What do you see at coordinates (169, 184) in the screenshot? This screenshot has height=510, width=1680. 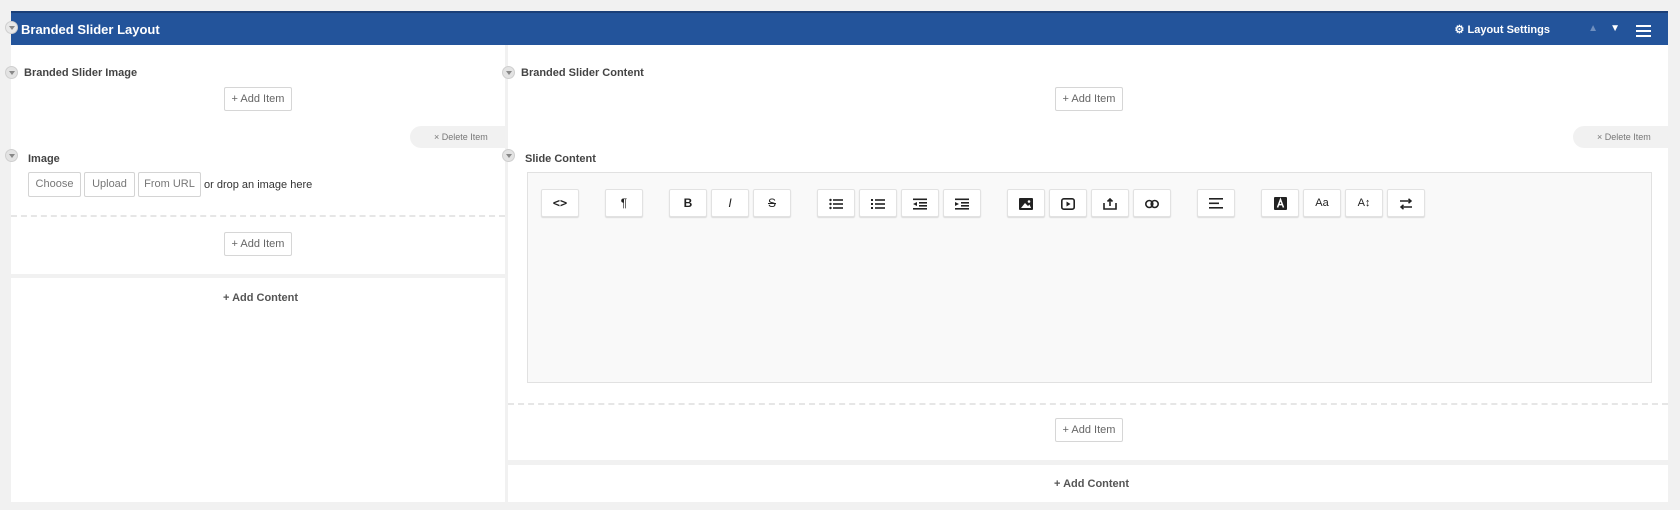 I see `from-url-button: From URL` at bounding box center [169, 184].